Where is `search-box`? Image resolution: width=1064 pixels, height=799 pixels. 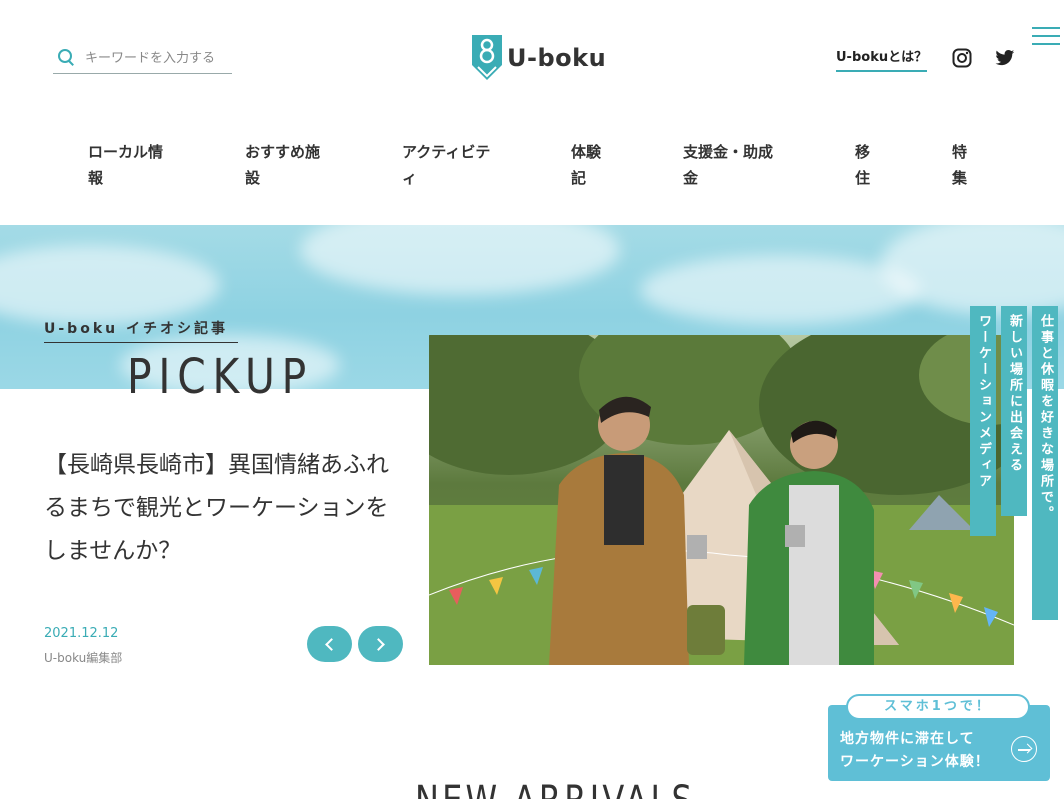
search-box is located at coordinates (142, 58).